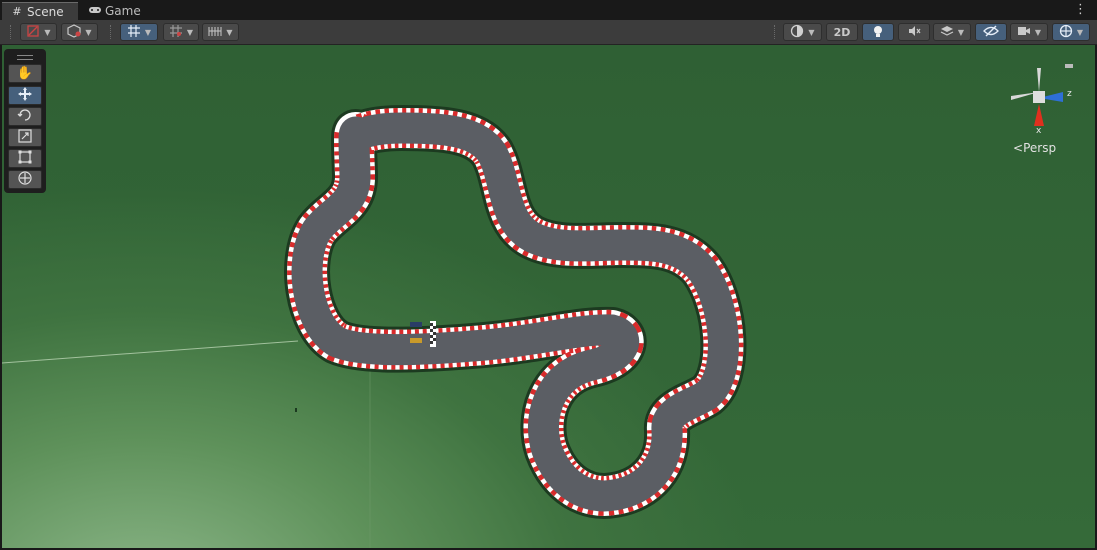 The image size is (1097, 550). I want to click on transform-icon, so click(25, 180).